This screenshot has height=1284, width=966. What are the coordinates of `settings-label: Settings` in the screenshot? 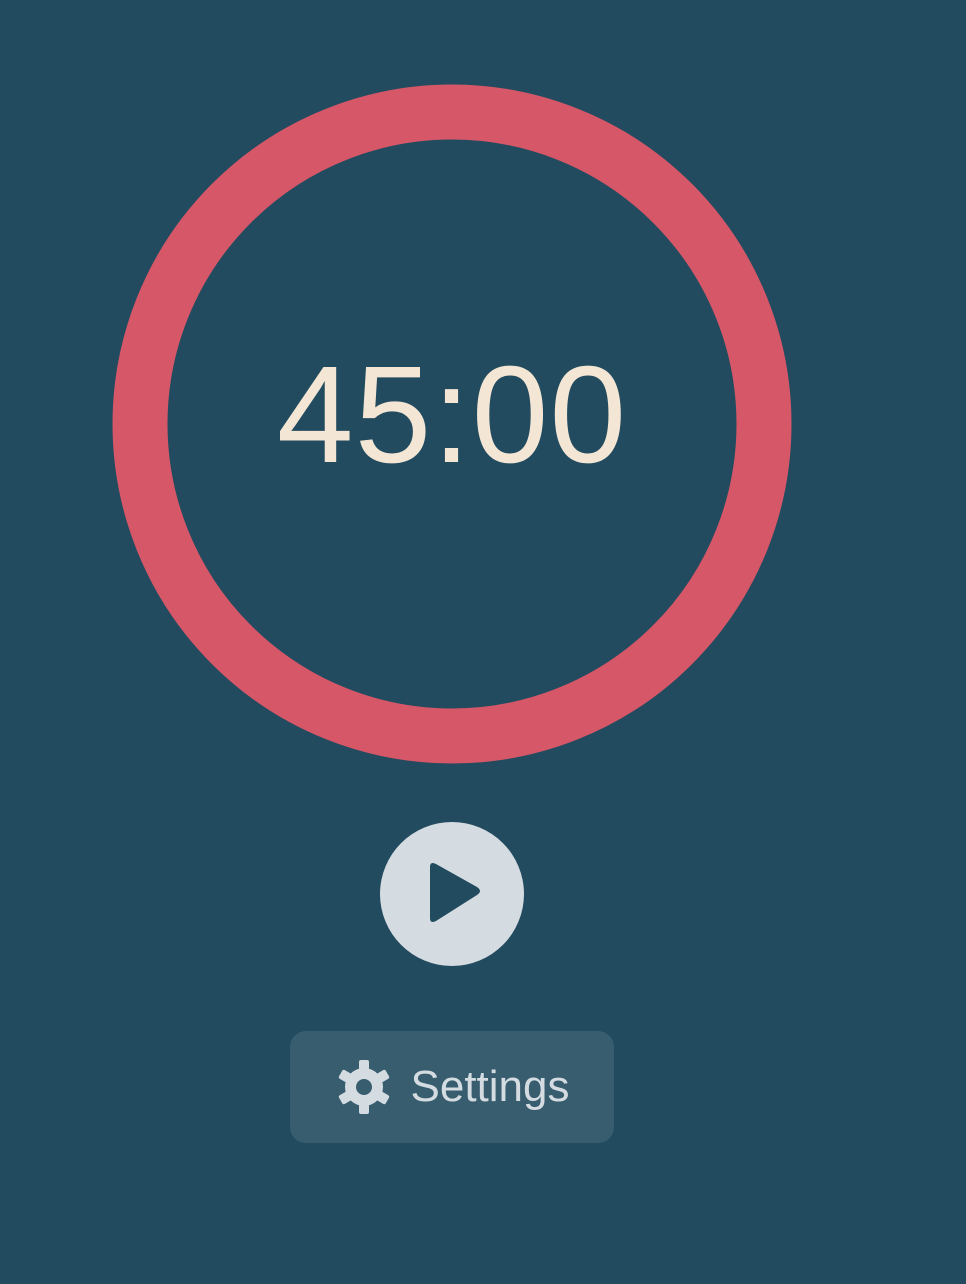 It's located at (490, 1086).